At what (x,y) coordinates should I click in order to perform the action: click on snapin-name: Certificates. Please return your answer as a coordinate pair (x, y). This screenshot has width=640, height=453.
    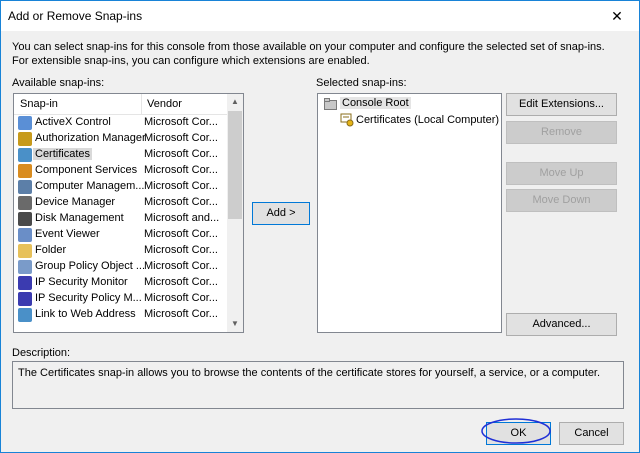
    Looking at the image, I should click on (63, 154).